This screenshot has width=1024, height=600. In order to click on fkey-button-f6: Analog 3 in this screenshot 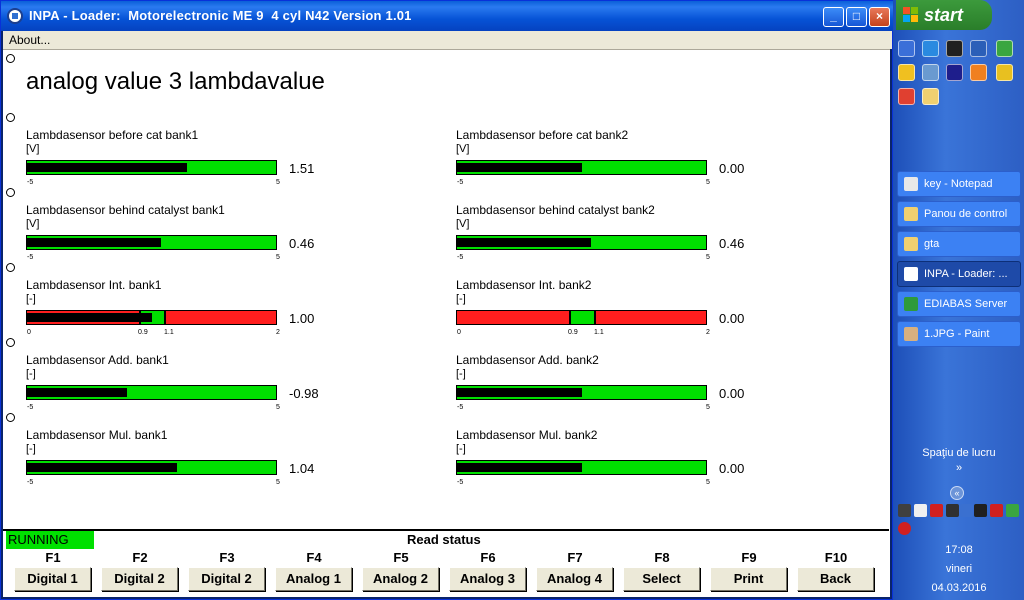, I will do `click(487, 579)`.